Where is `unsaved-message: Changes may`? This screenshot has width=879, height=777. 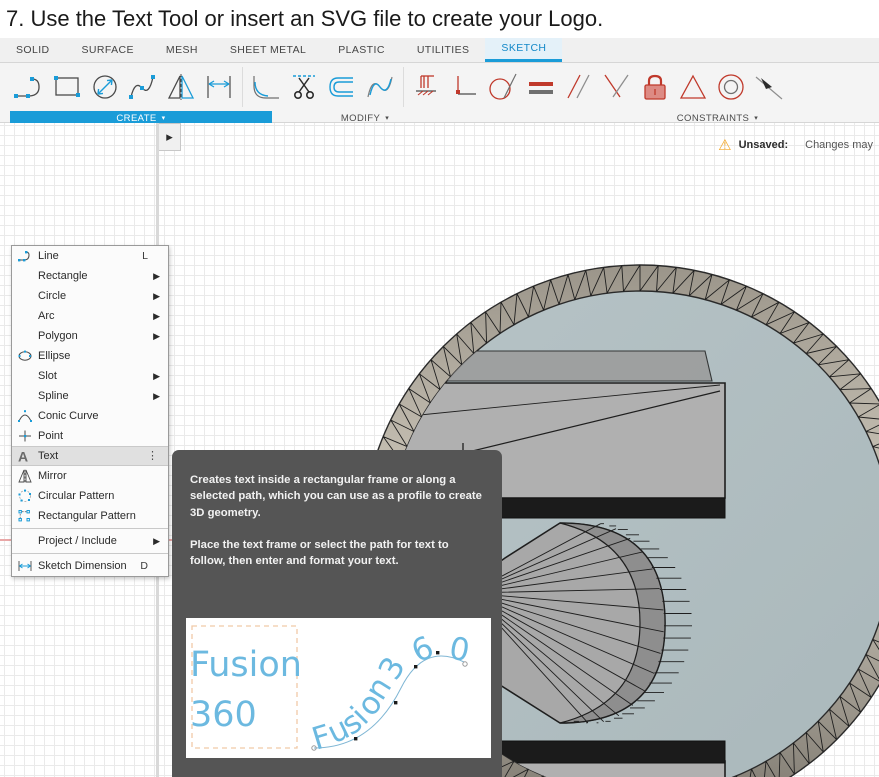
unsaved-message: Changes may is located at coordinates (839, 145).